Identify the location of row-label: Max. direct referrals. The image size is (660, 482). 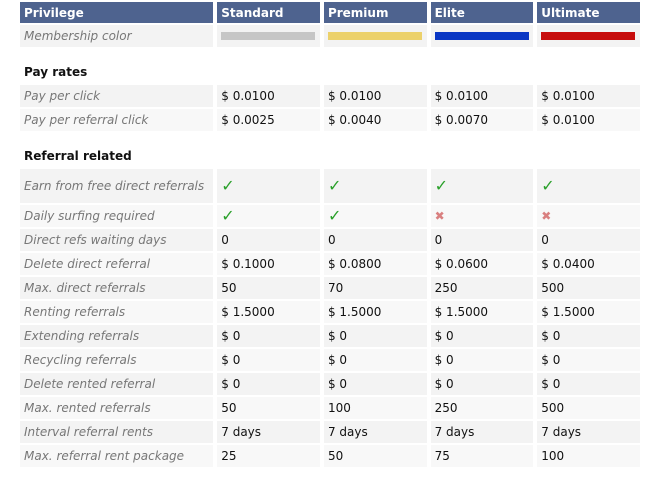
(117, 288).